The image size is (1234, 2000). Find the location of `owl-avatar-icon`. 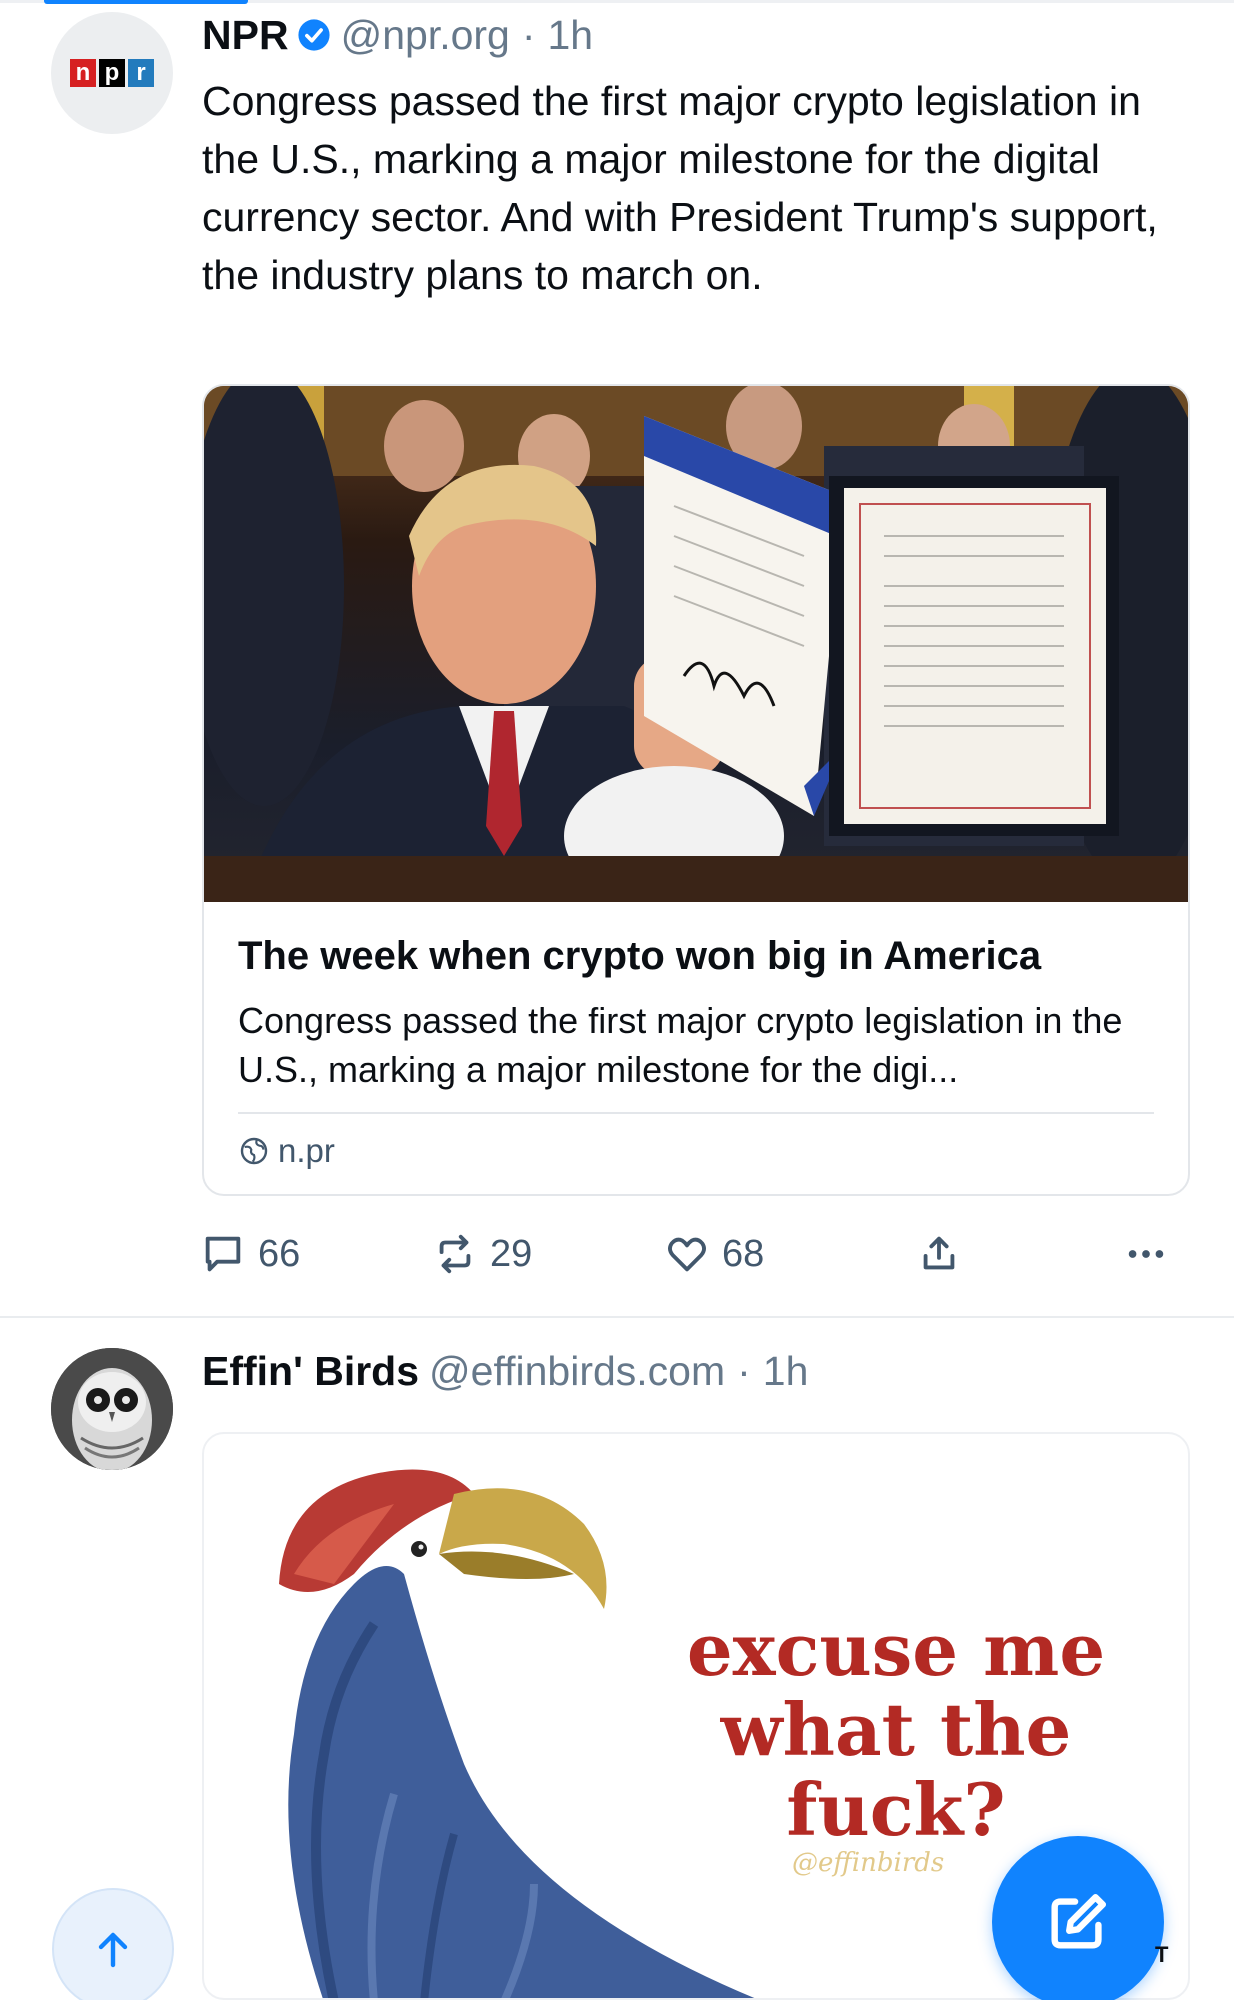

owl-avatar-icon is located at coordinates (112, 1409).